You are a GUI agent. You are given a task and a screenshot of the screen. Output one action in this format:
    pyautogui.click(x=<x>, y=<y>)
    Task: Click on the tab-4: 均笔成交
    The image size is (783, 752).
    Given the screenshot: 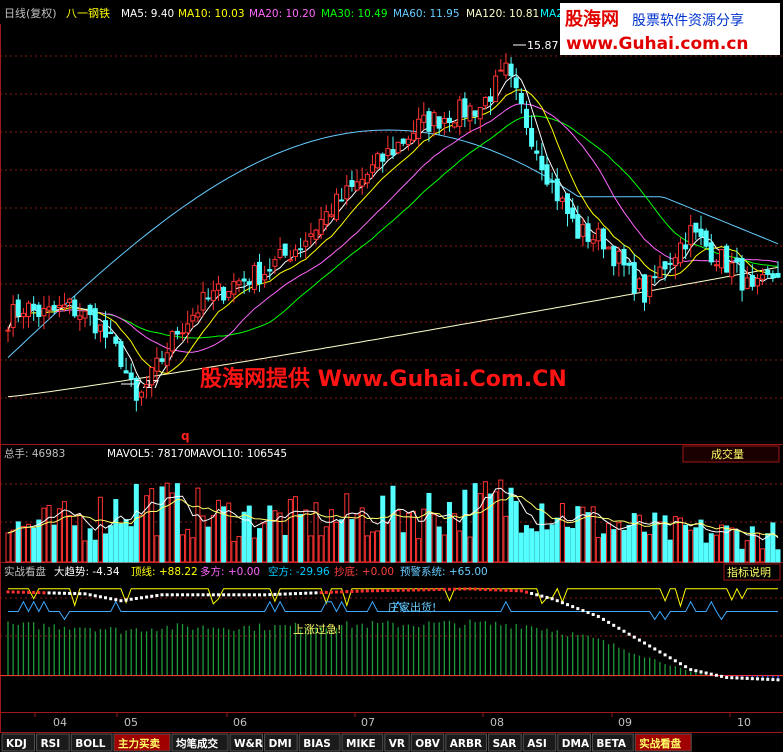 What is the action you would take?
    pyautogui.click(x=200, y=742)
    